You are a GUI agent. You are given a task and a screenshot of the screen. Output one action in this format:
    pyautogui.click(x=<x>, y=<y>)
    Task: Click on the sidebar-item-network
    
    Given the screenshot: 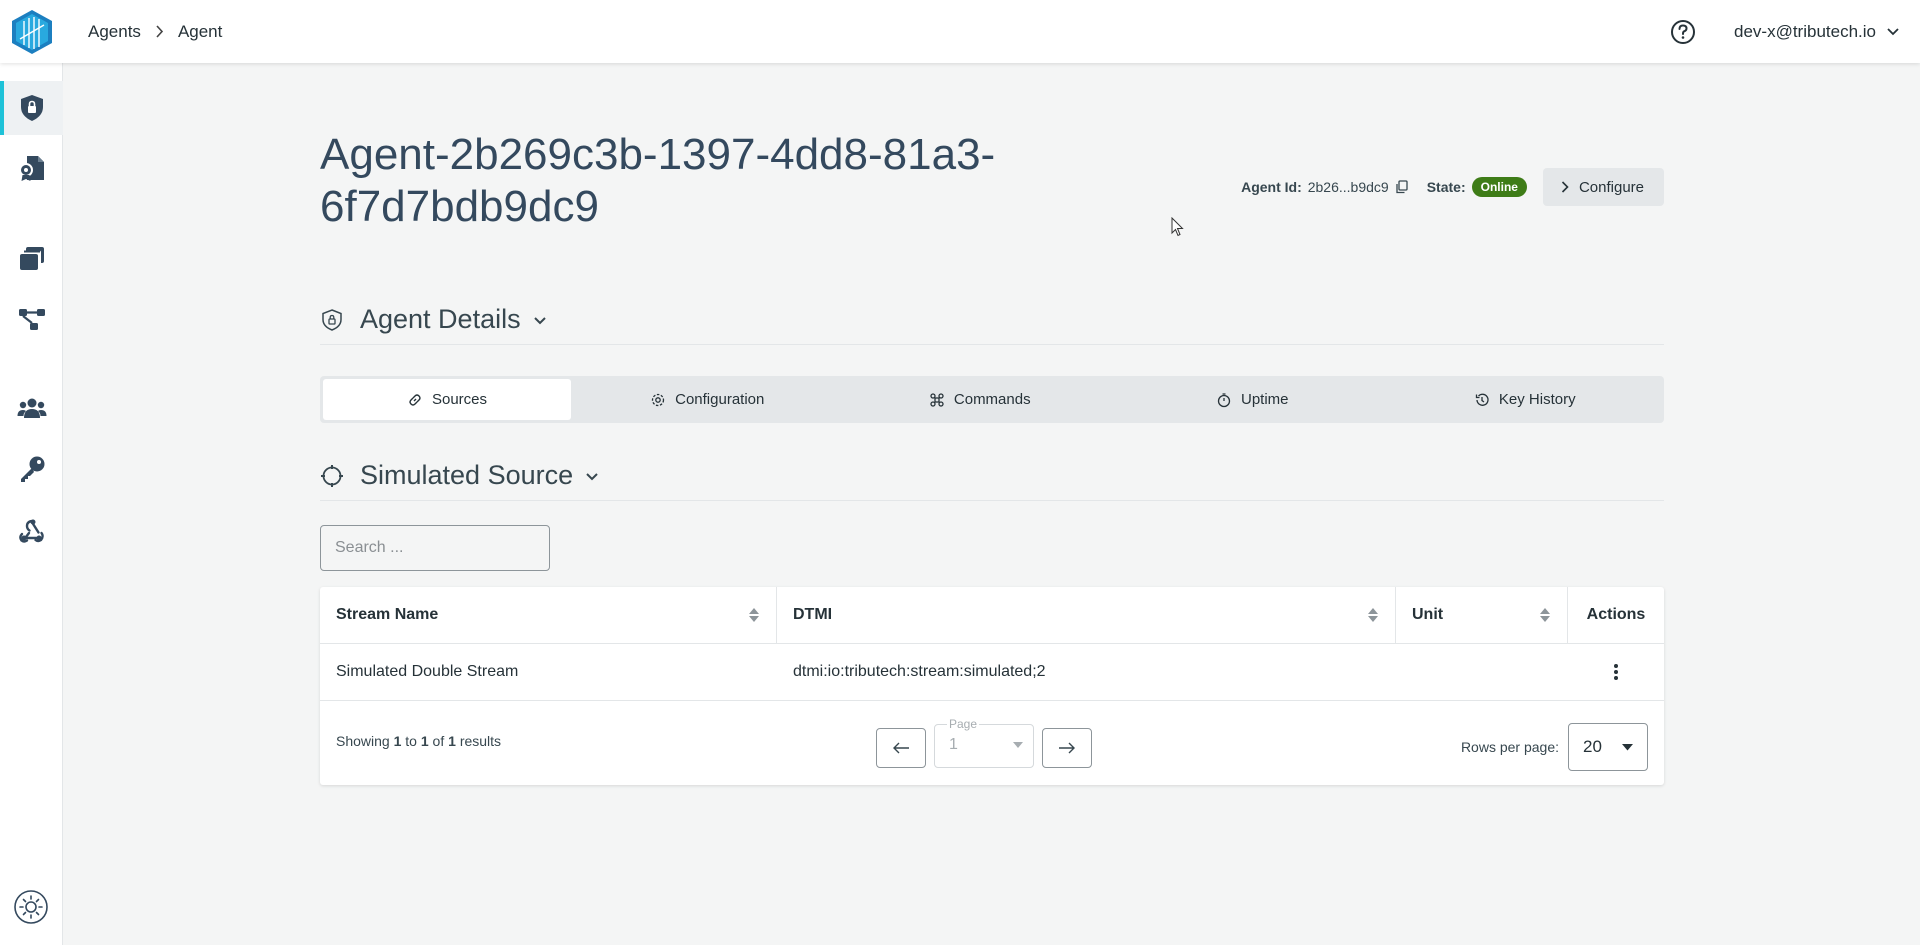 What is the action you would take?
    pyautogui.click(x=31, y=319)
    